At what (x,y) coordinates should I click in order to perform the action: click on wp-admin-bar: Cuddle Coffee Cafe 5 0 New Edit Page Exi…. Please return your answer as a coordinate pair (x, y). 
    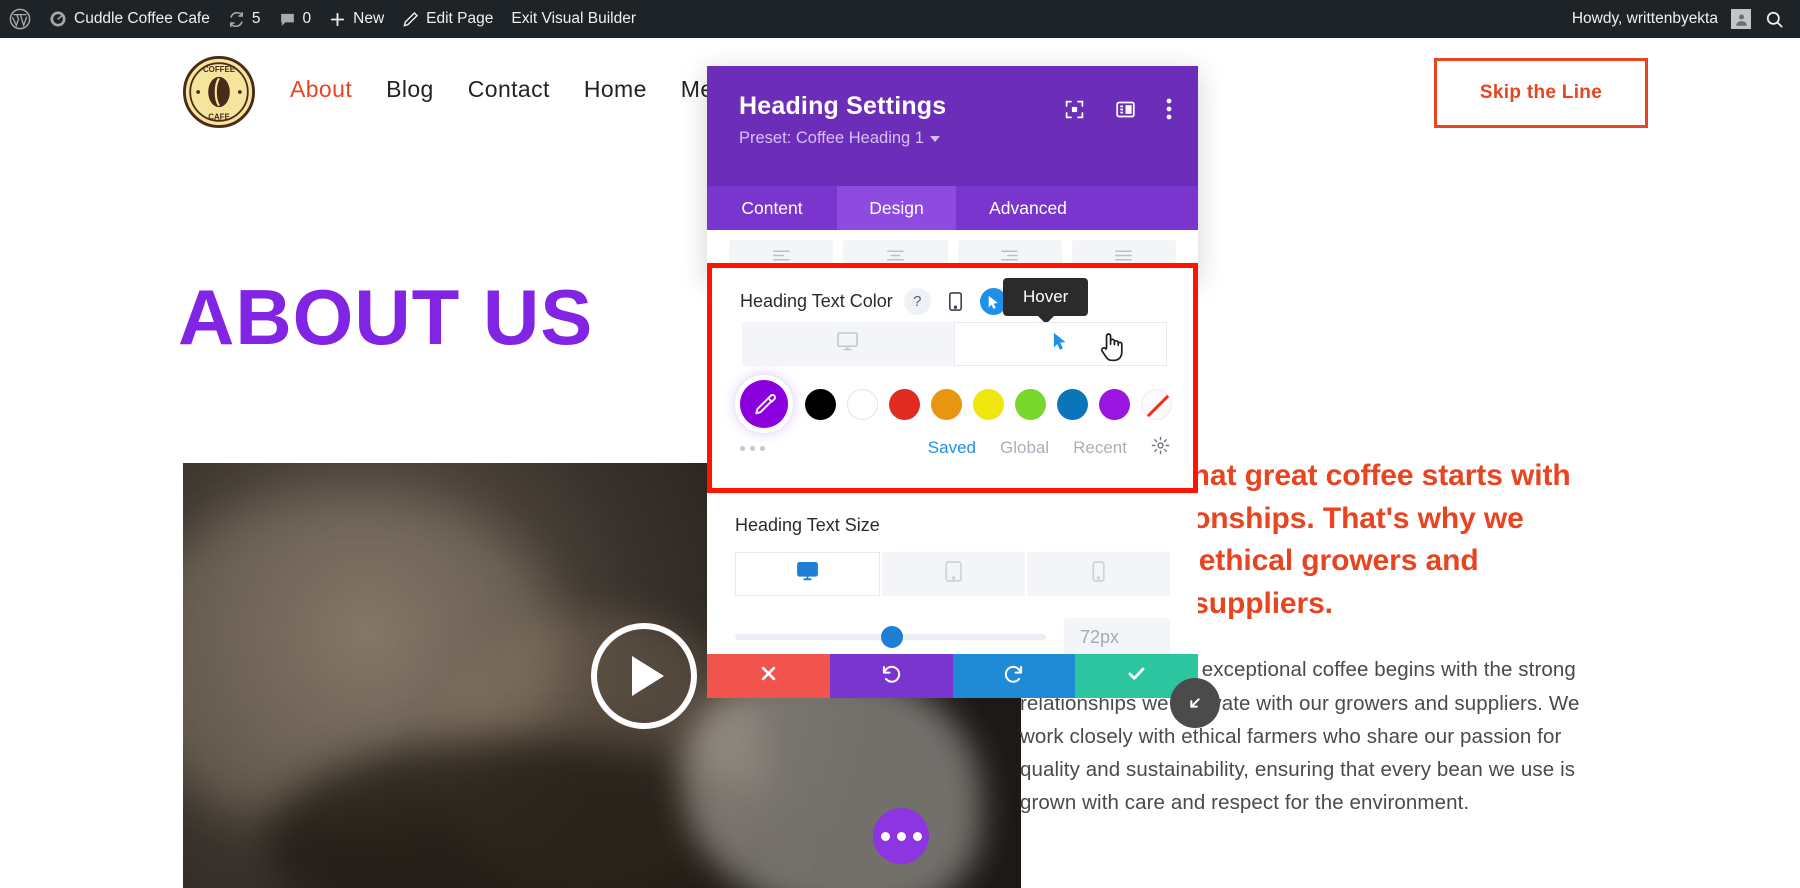
    Looking at the image, I should click on (900, 19).